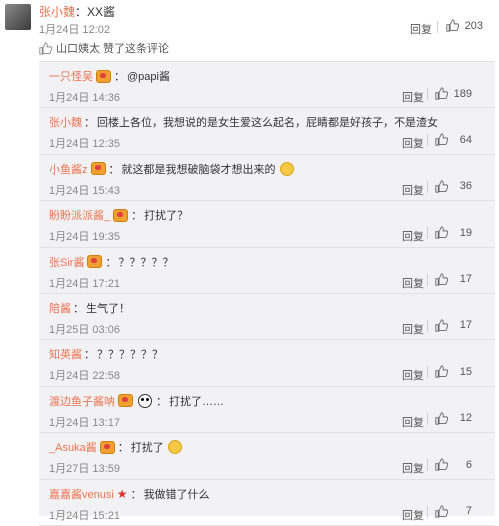 This screenshot has width=499, height=526. What do you see at coordinates (174, 447) in the screenshot?
I see `emoji-icon` at bounding box center [174, 447].